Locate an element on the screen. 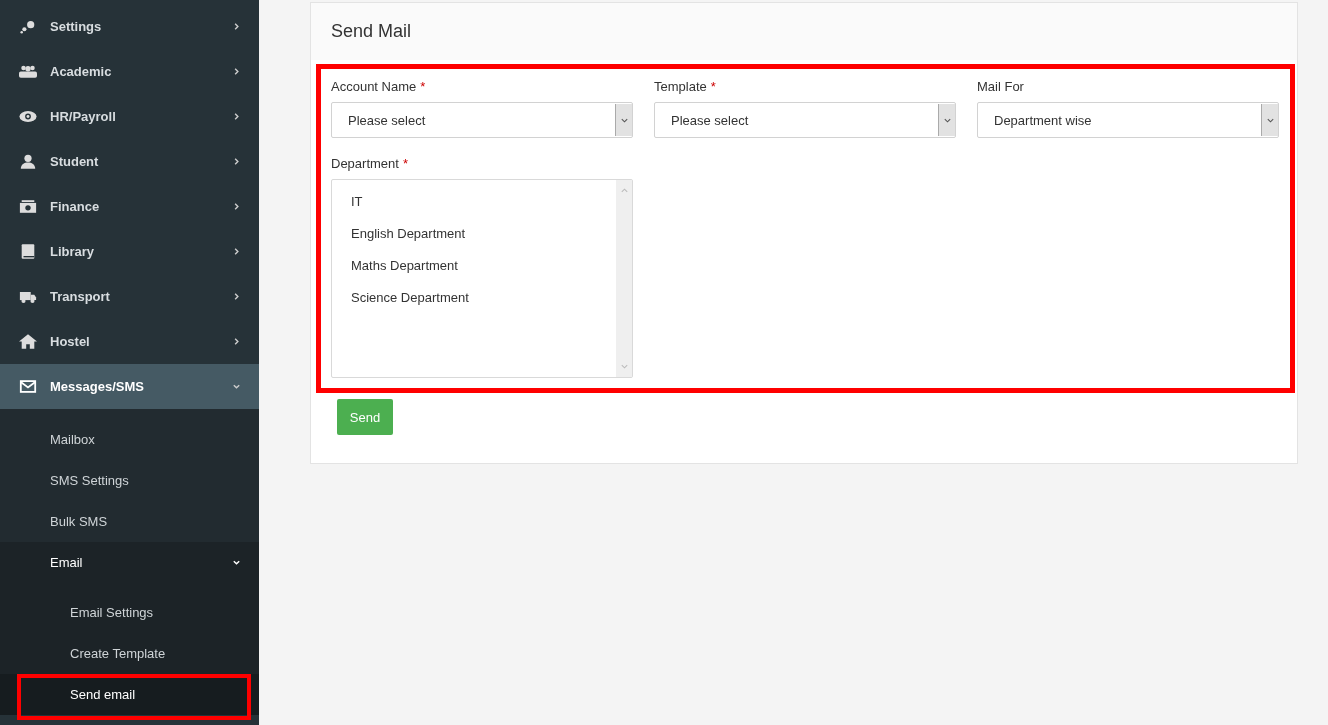 The width and height of the screenshot is (1328, 725). book-icon is located at coordinates (28, 251).